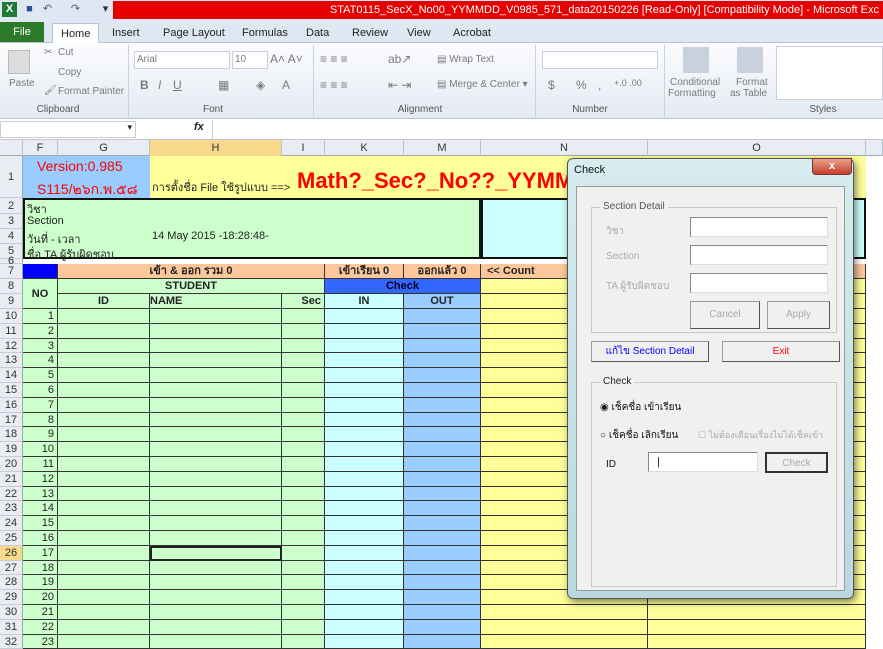 The height and width of the screenshot is (649, 883). Describe the element at coordinates (370, 33) in the screenshot. I see `tab-review: Review` at that location.